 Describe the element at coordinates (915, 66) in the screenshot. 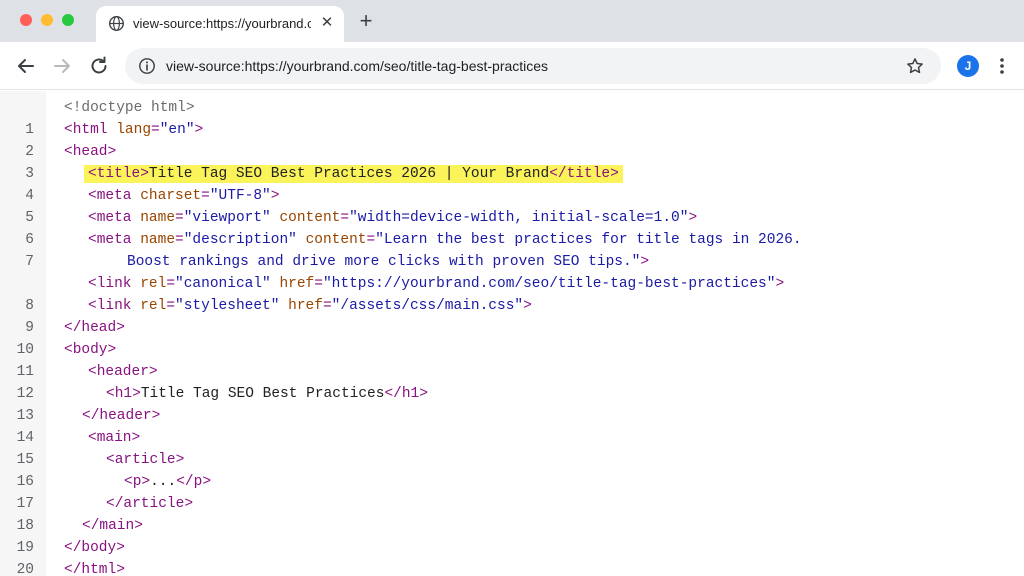

I see `star-icon` at that location.